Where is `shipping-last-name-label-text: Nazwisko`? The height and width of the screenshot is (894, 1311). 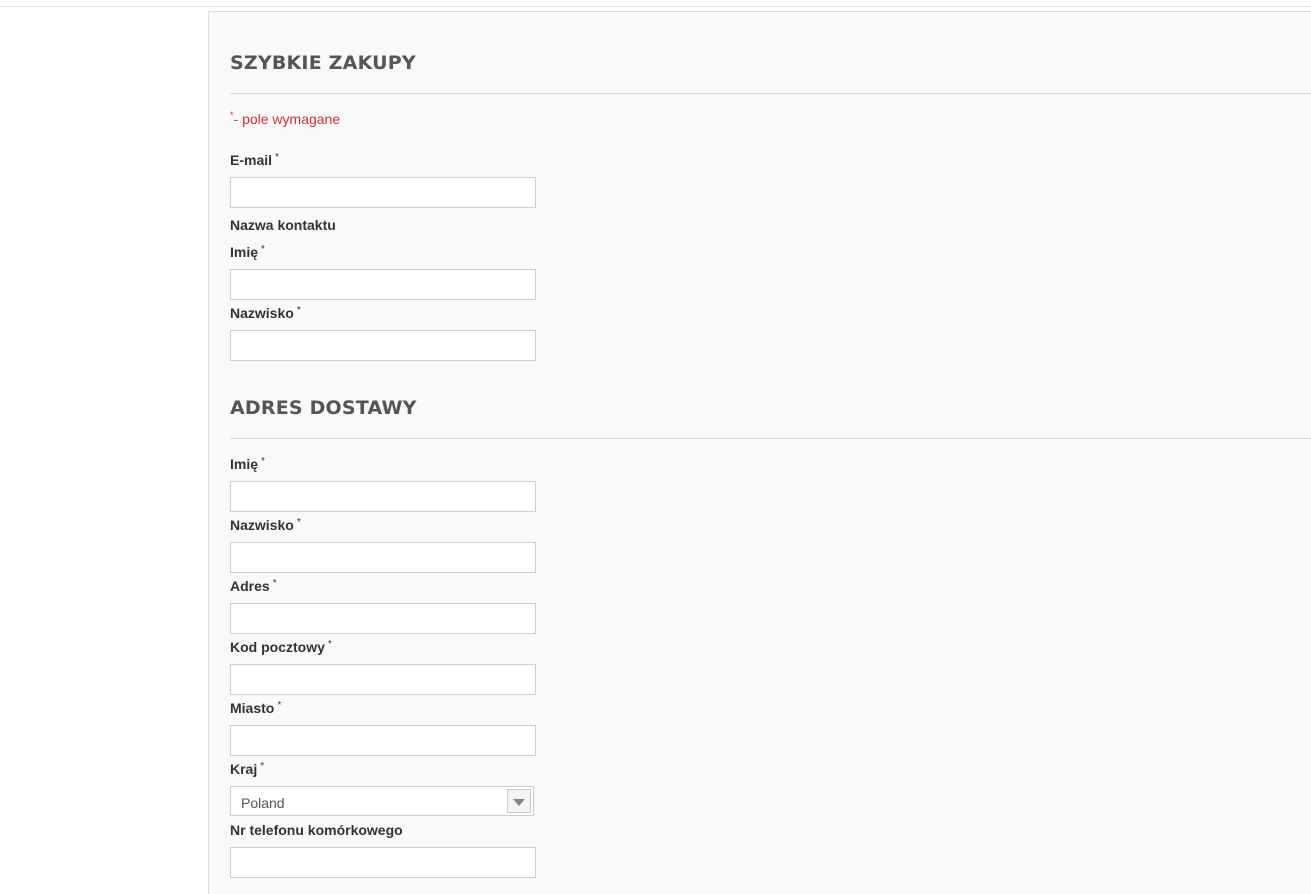
shipping-last-name-label-text: Nazwisko is located at coordinates (262, 525).